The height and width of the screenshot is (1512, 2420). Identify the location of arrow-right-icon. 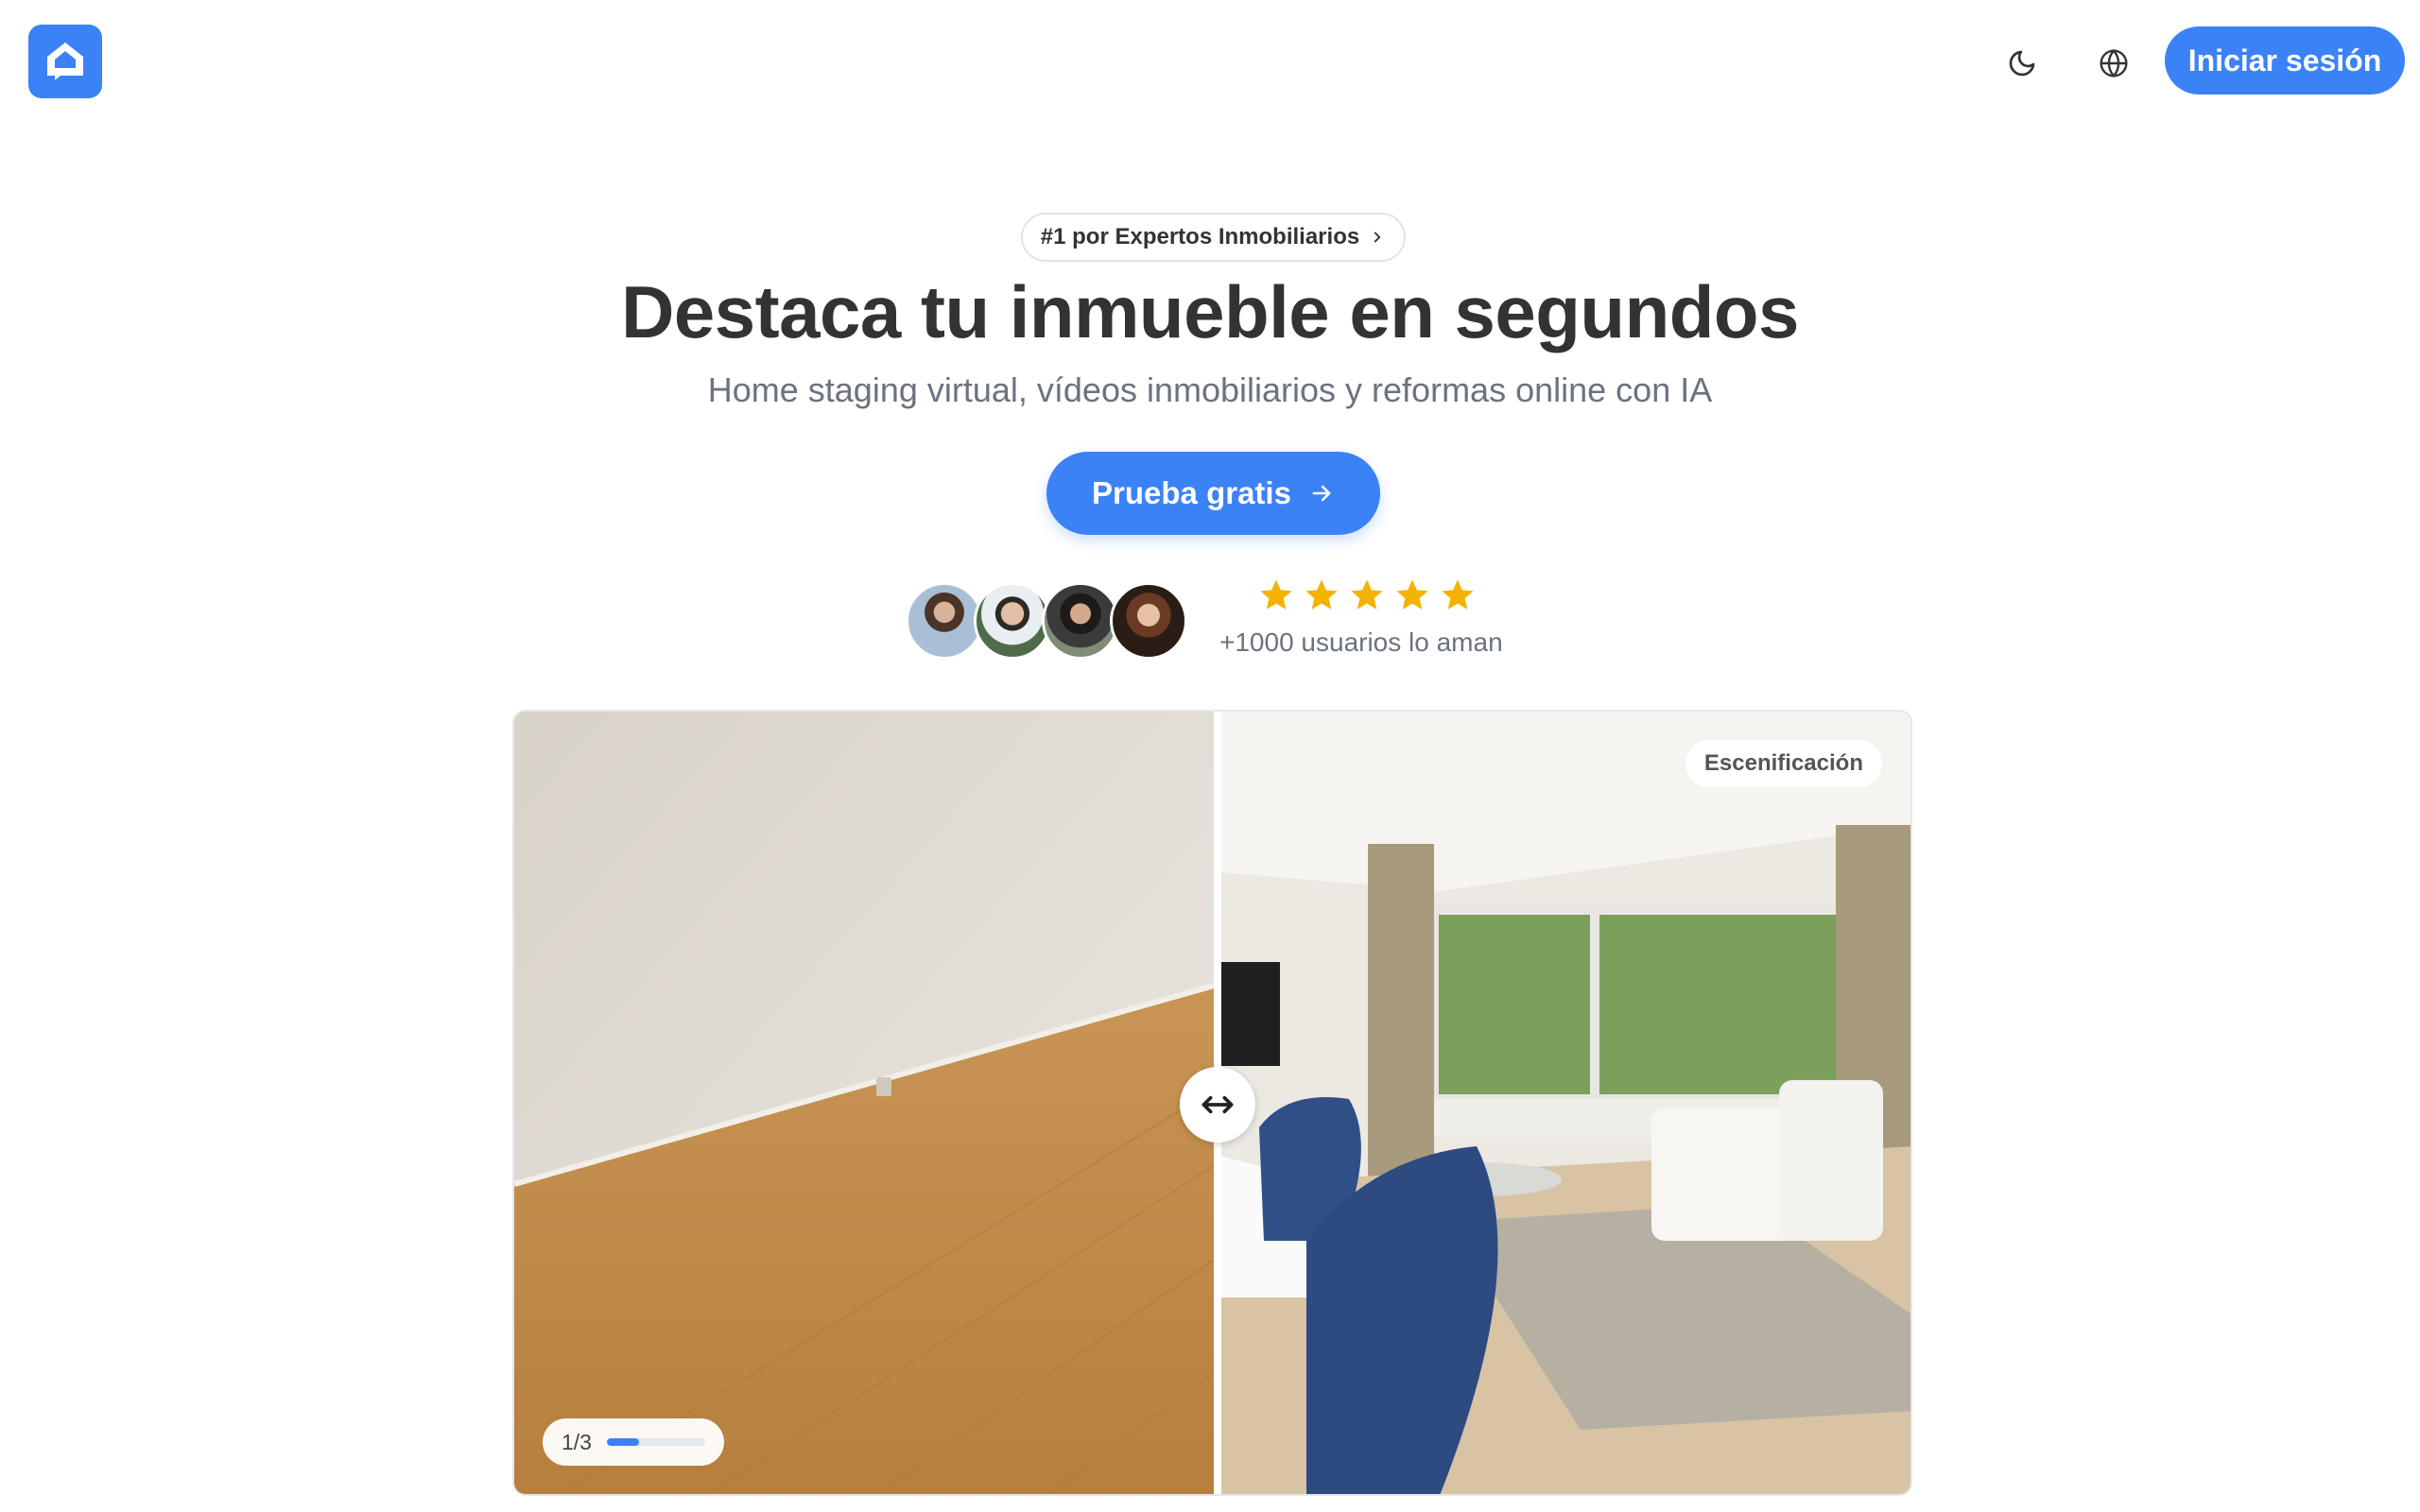
(1321, 493).